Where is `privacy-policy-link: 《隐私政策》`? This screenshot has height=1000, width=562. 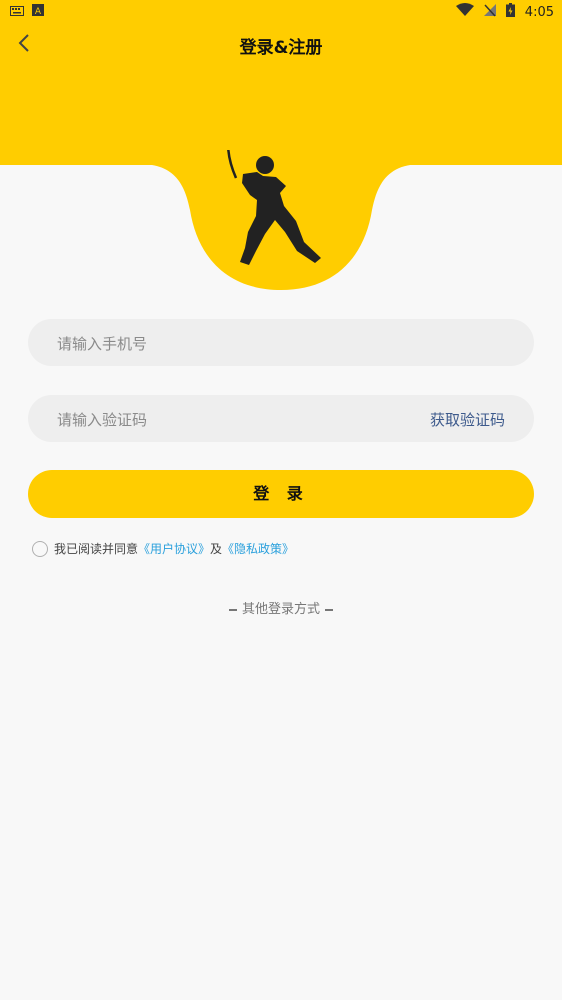 privacy-policy-link: 《隐私政策》 is located at coordinates (258, 548).